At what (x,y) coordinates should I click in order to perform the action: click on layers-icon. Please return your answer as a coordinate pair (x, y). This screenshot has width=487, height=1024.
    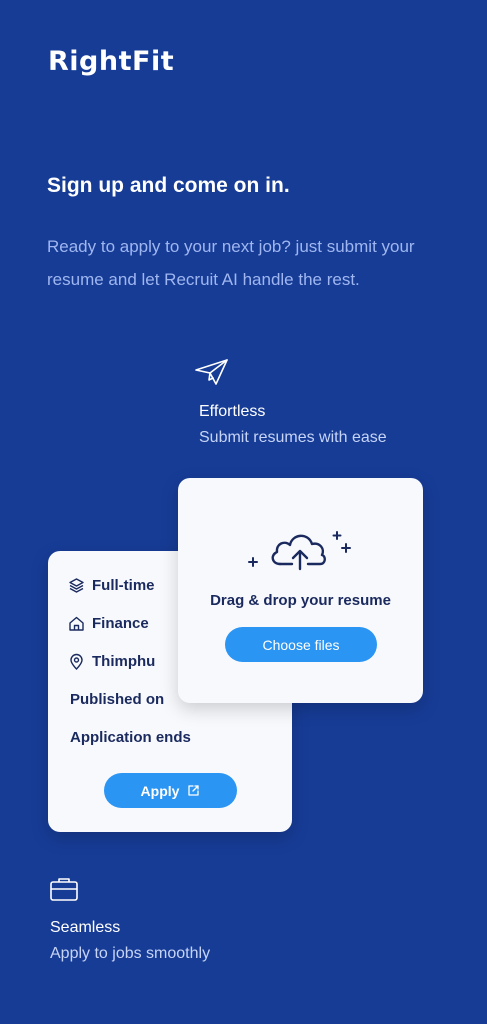
    Looking at the image, I should click on (76, 585).